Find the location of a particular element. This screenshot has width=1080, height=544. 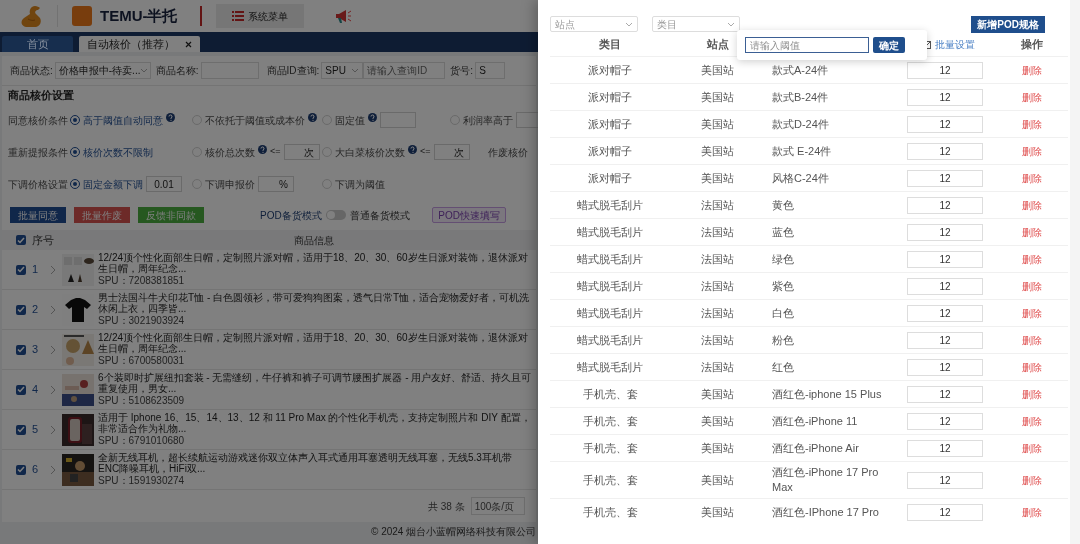

site-cell-text: 美国站 is located at coordinates (717, 124).